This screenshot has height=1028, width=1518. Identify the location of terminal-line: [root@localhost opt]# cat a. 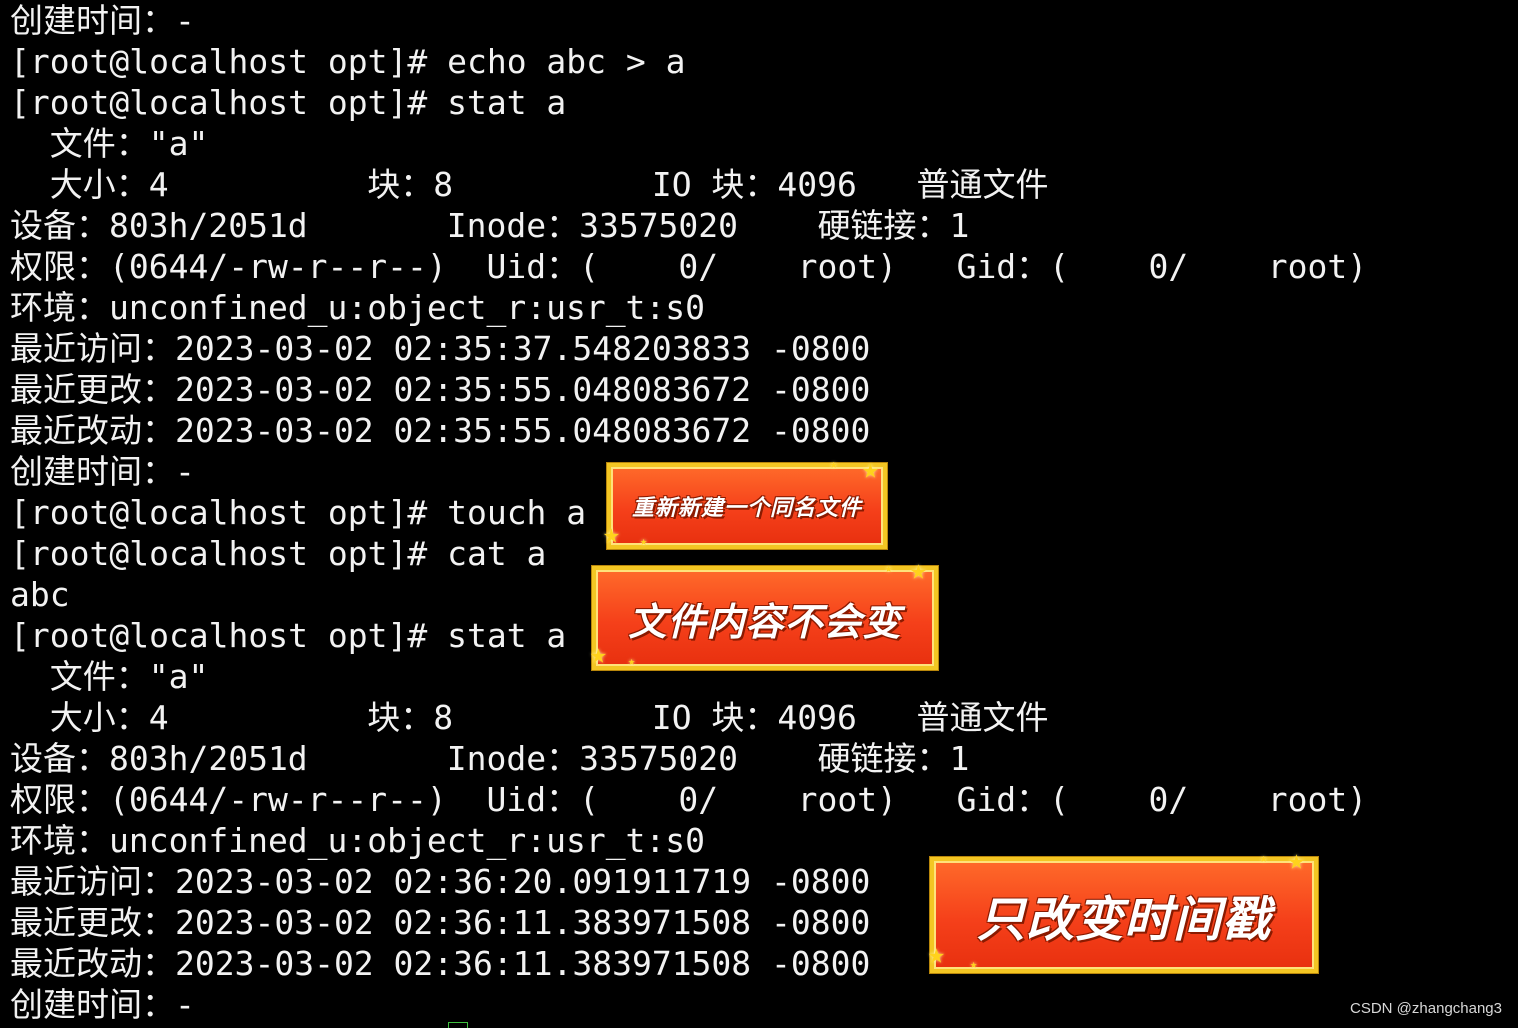
(278, 553).